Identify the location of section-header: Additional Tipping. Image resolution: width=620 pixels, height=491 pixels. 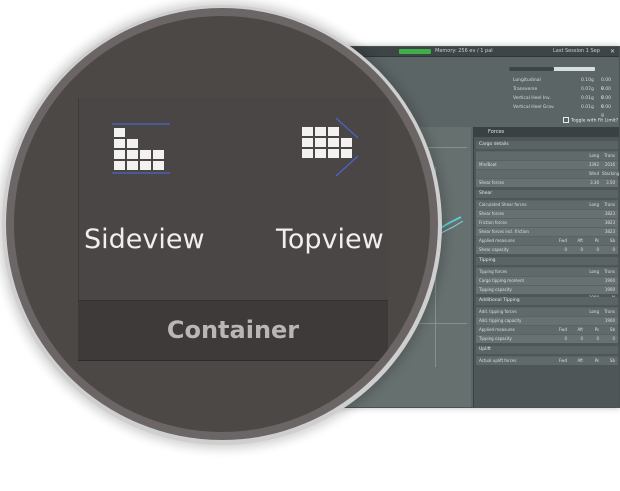
(547, 301).